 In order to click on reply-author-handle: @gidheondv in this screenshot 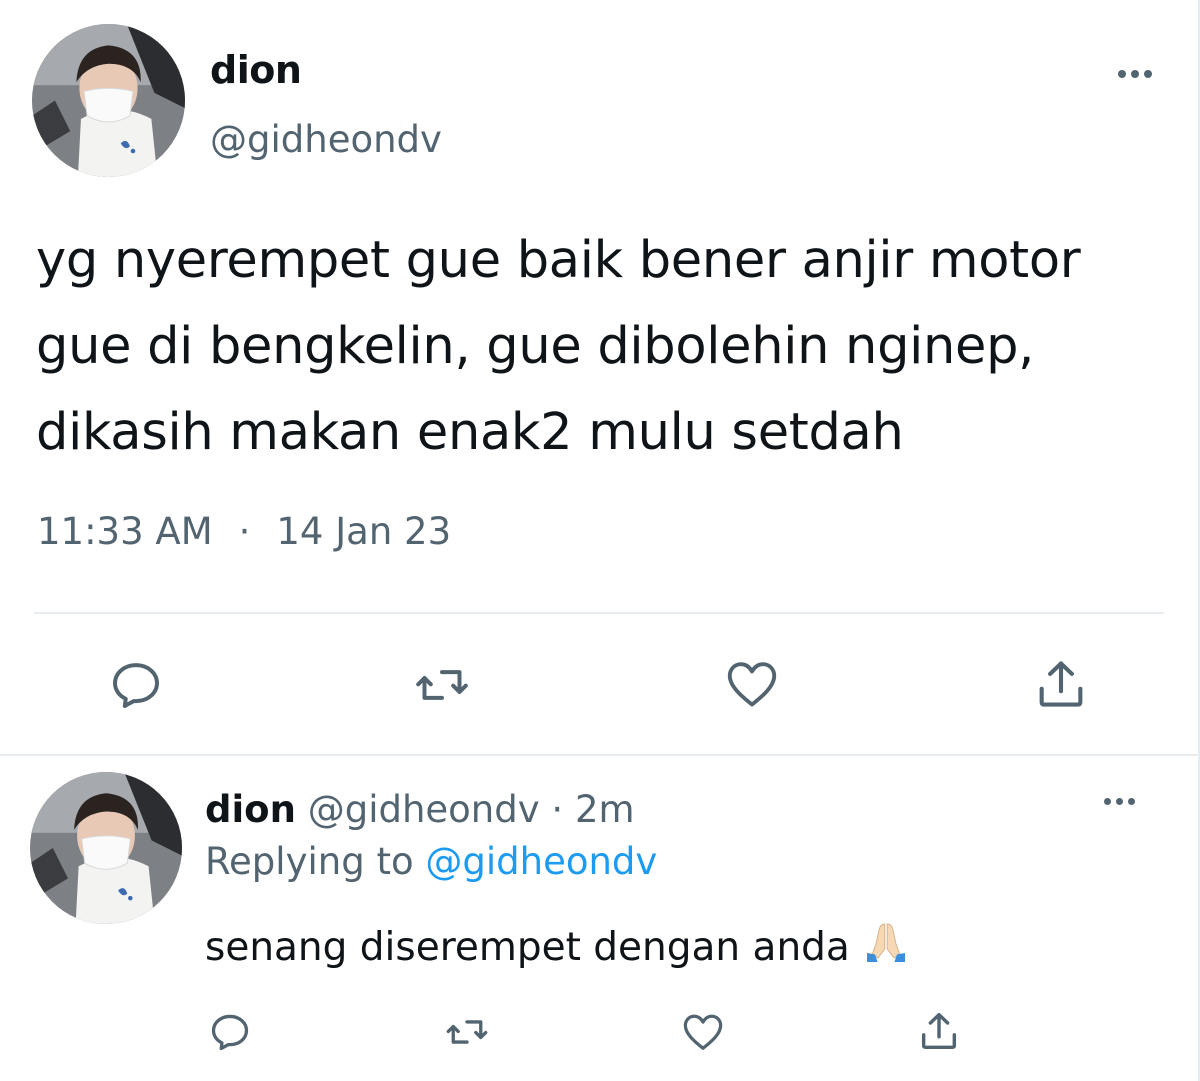, I will do `click(424, 809)`.